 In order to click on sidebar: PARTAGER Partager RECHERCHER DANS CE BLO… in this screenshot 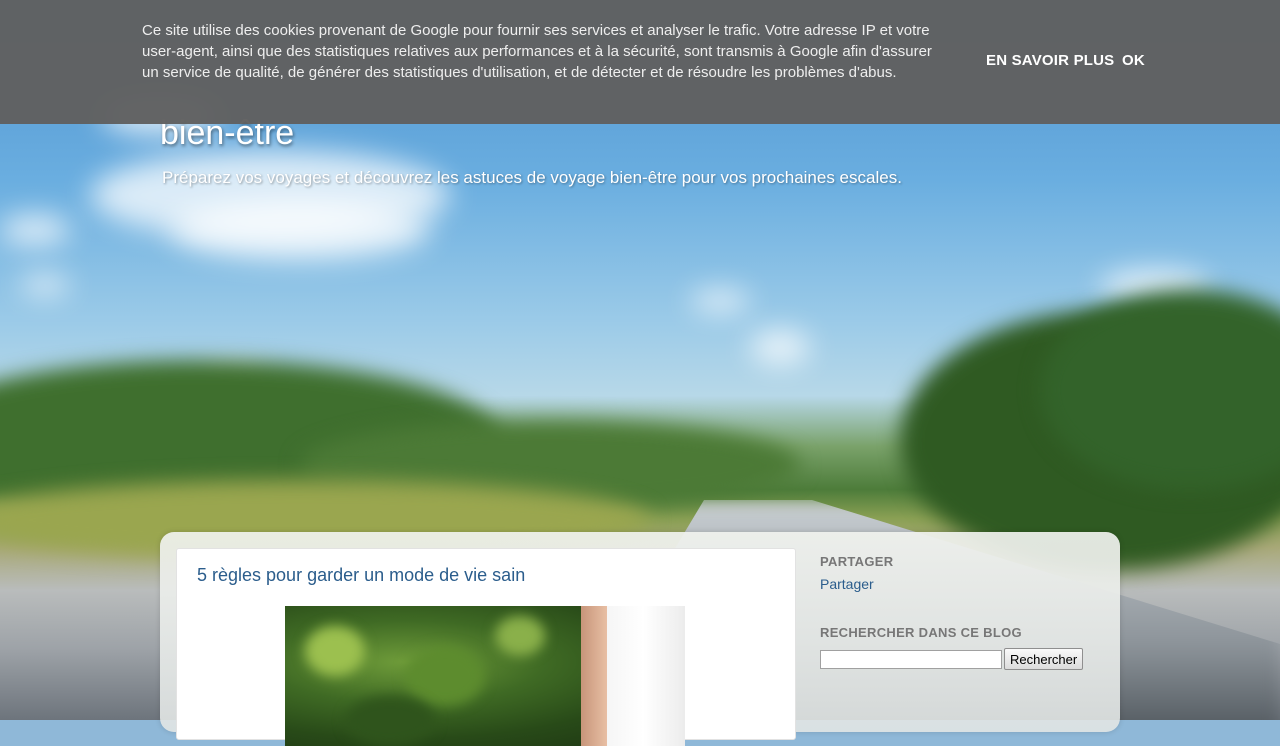, I will do `click(960, 612)`.